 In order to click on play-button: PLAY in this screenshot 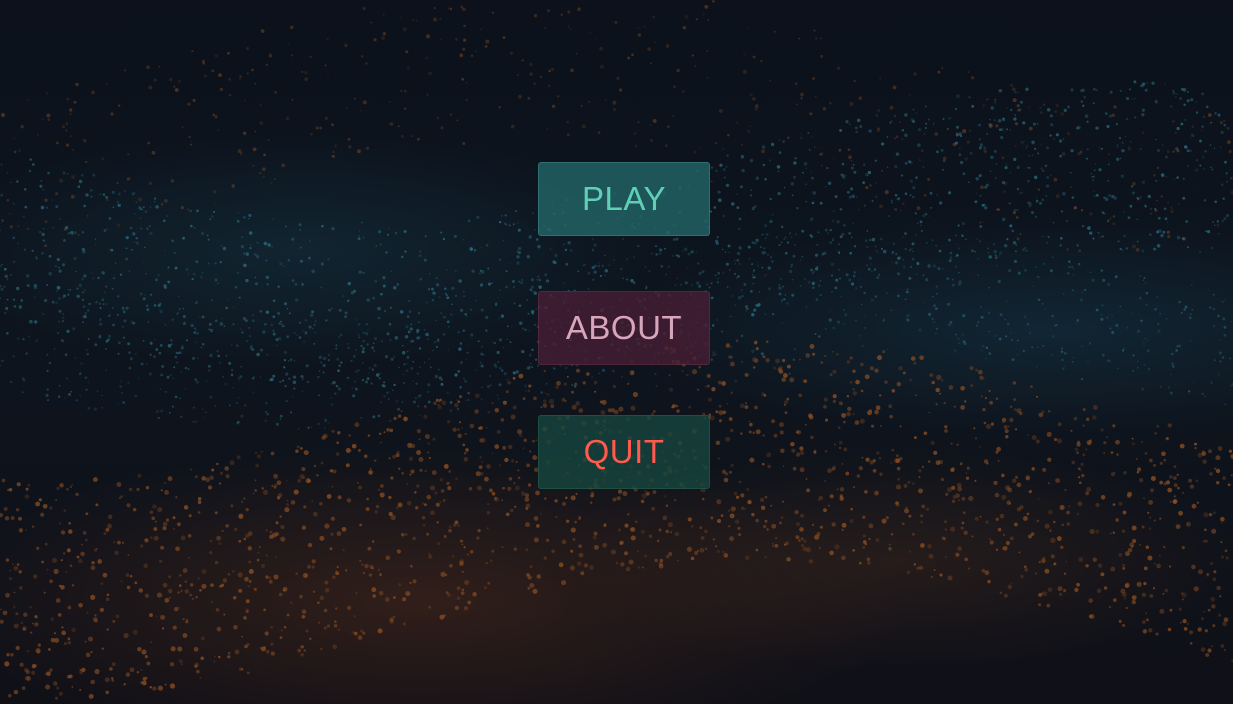, I will do `click(624, 199)`.